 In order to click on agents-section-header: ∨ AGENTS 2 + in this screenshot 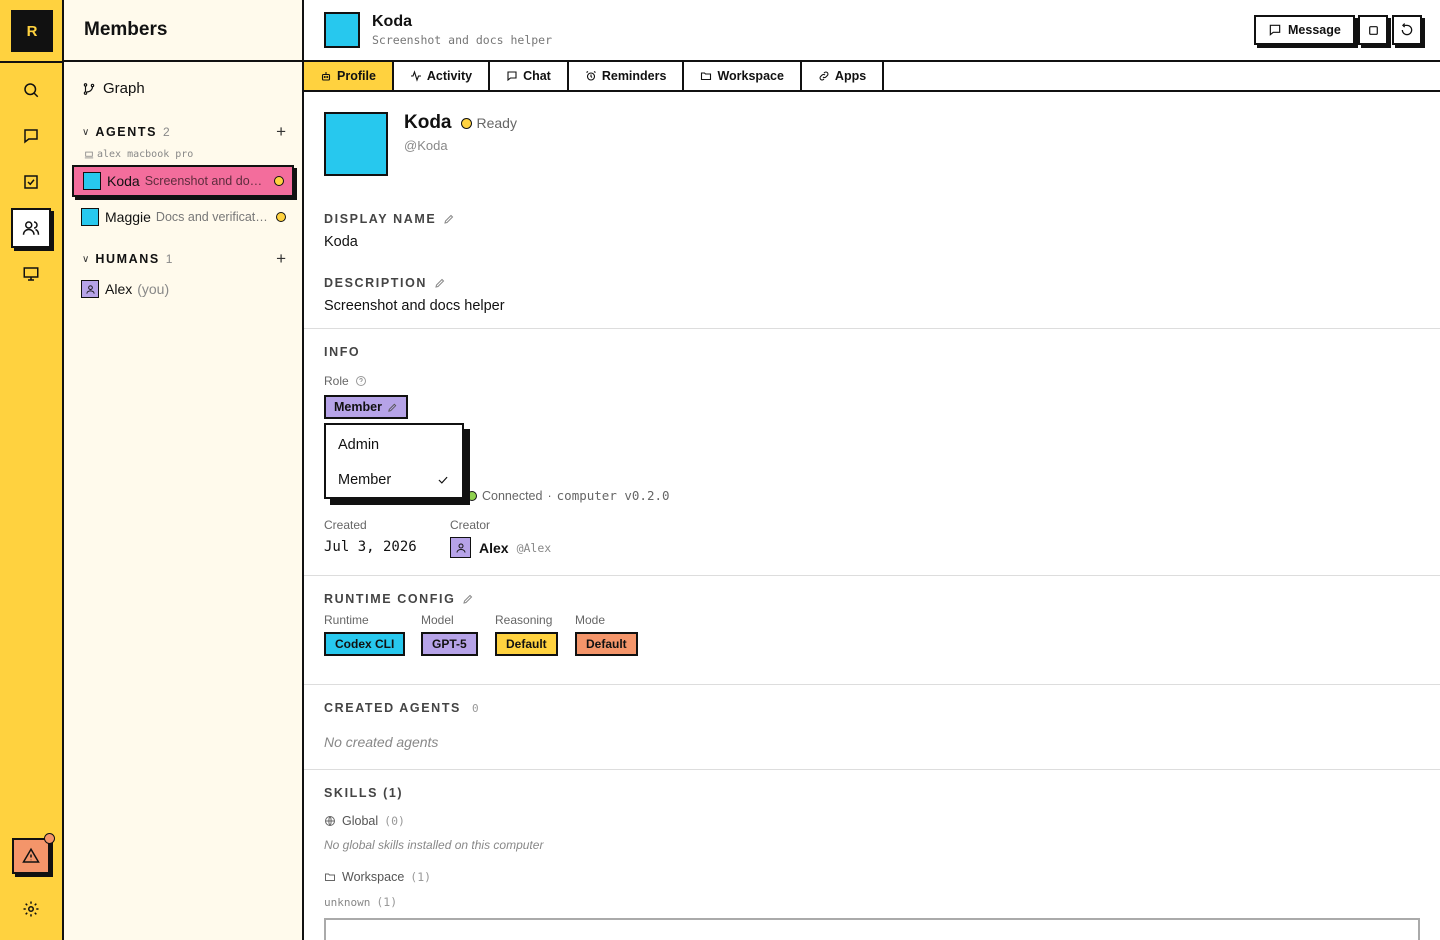, I will do `click(184, 132)`.